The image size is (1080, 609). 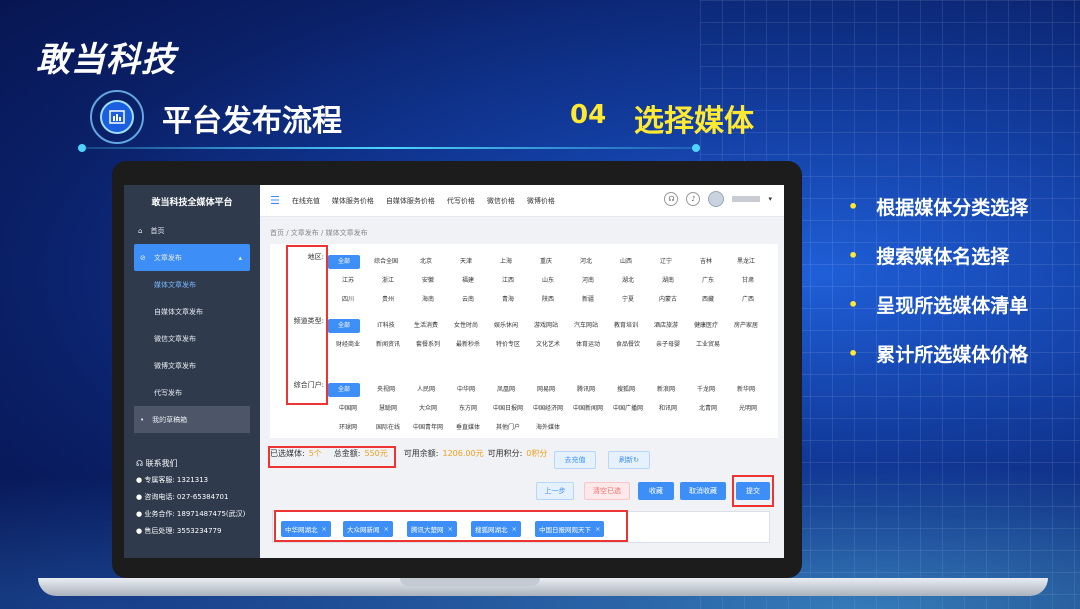 I want to click on sidebar-item-article-publish: ⊘ 文章发布 ▴, so click(x=192, y=257).